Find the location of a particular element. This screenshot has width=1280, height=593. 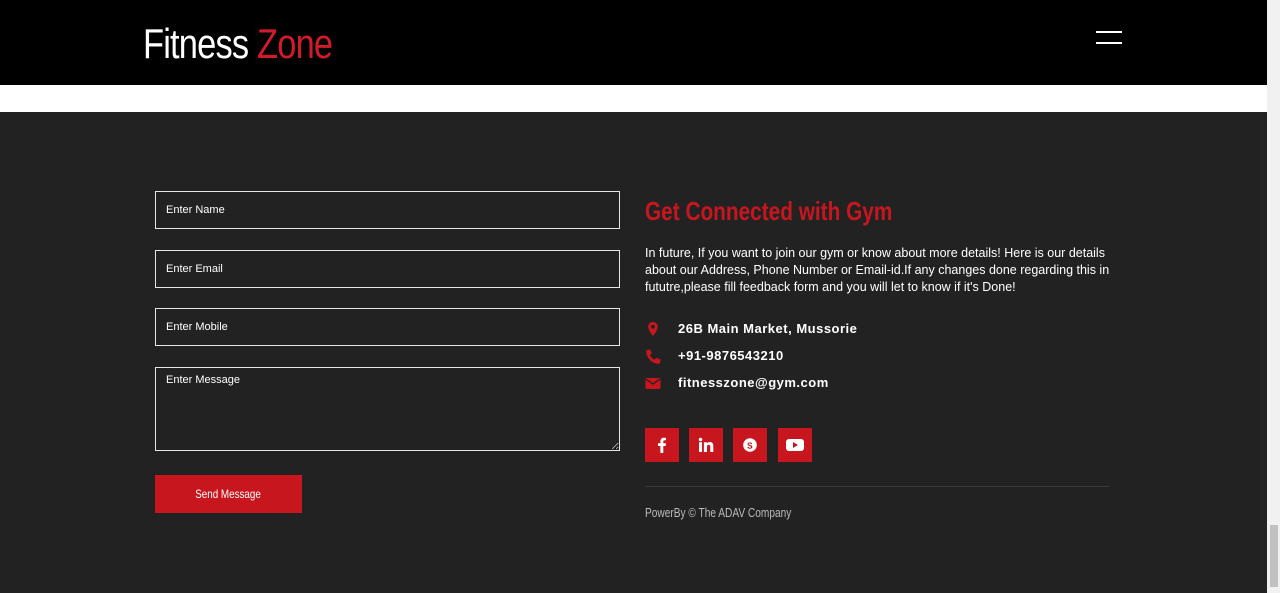

email-row: fitnesszone@gym.com is located at coordinates (736, 383).